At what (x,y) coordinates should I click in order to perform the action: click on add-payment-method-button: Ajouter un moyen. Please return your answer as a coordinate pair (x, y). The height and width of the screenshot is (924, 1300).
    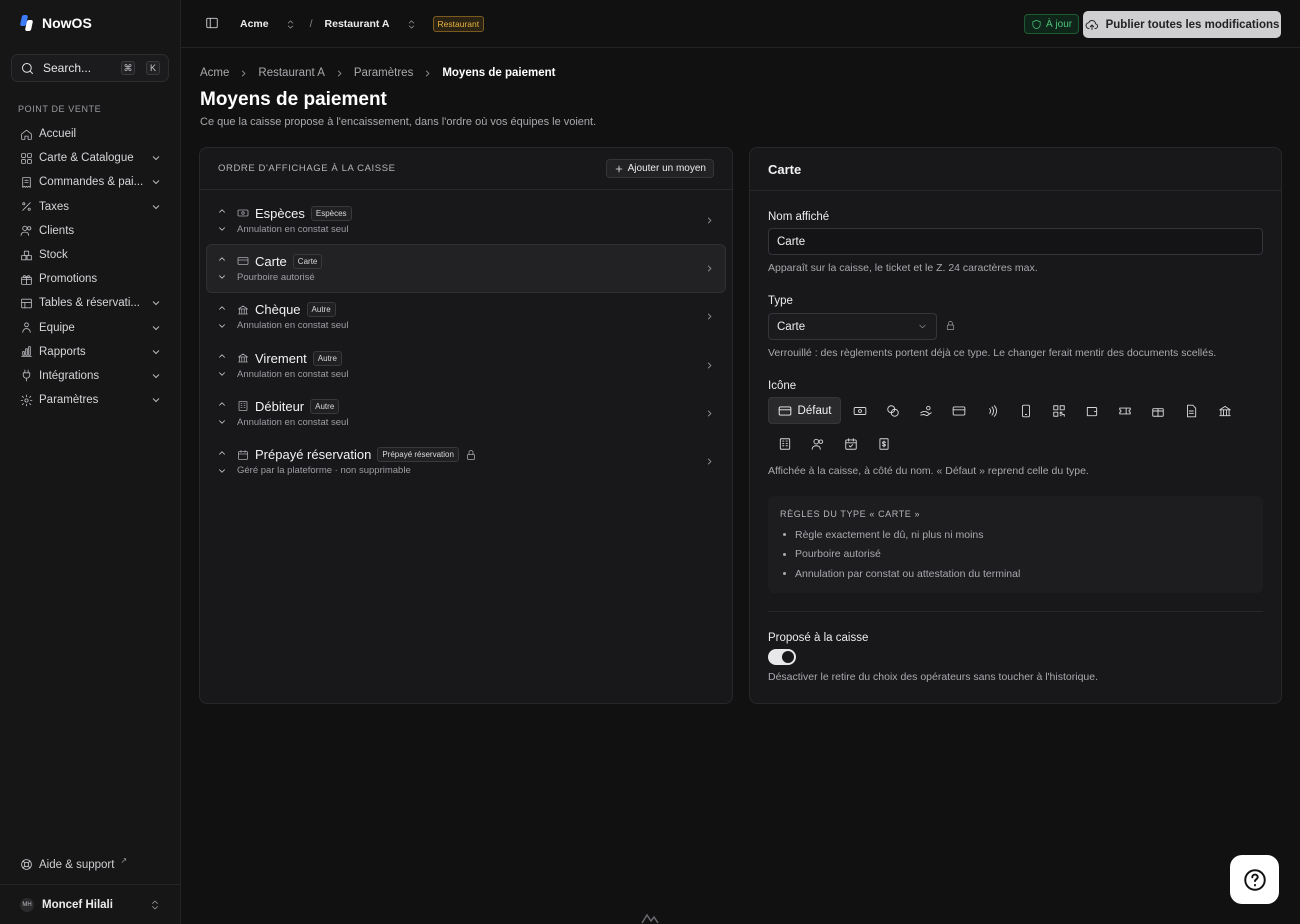
    Looking at the image, I should click on (659, 168).